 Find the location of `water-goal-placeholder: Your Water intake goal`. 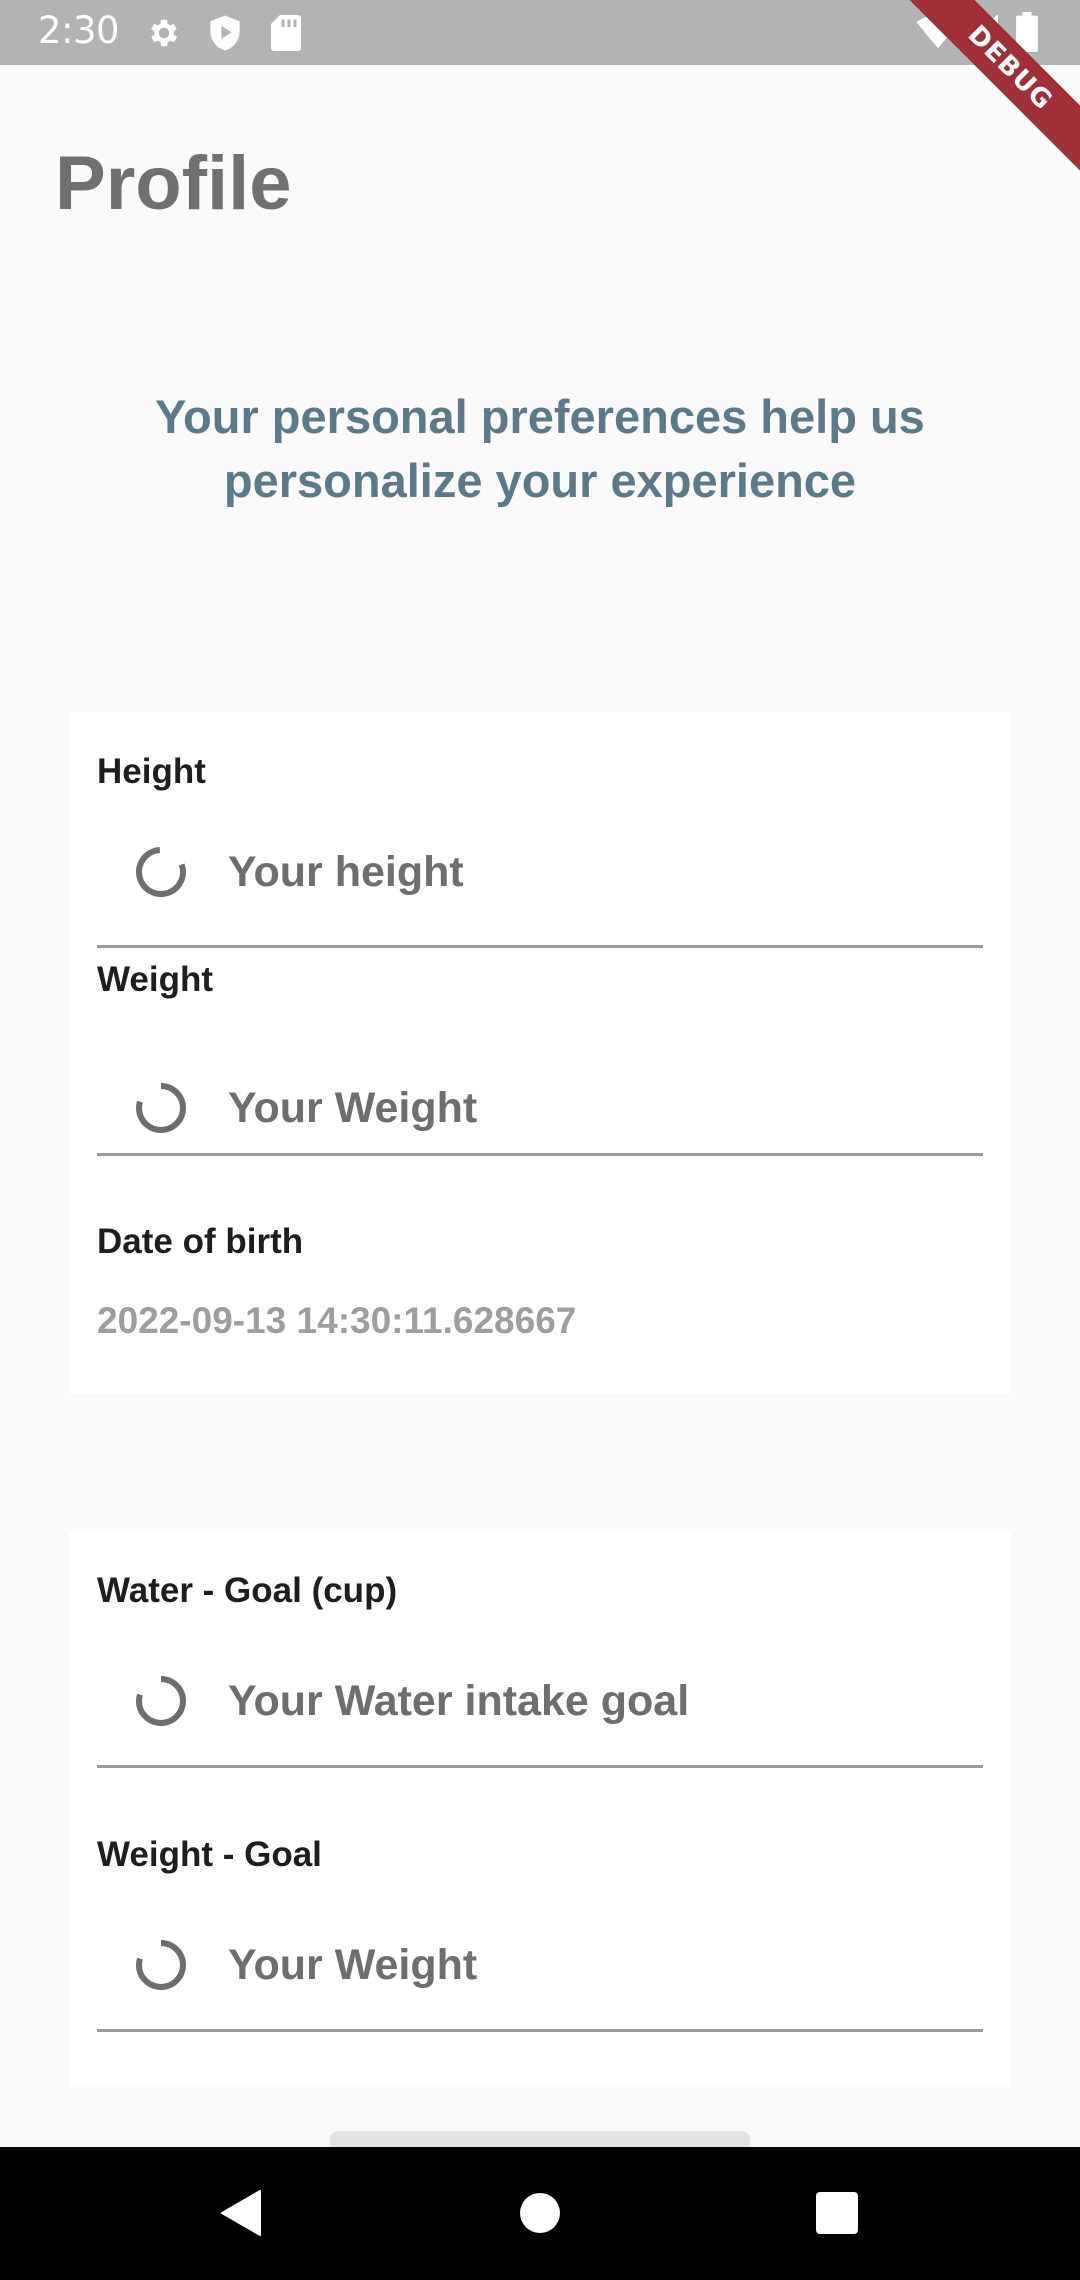

water-goal-placeholder: Your Water intake goal is located at coordinates (459, 1701).